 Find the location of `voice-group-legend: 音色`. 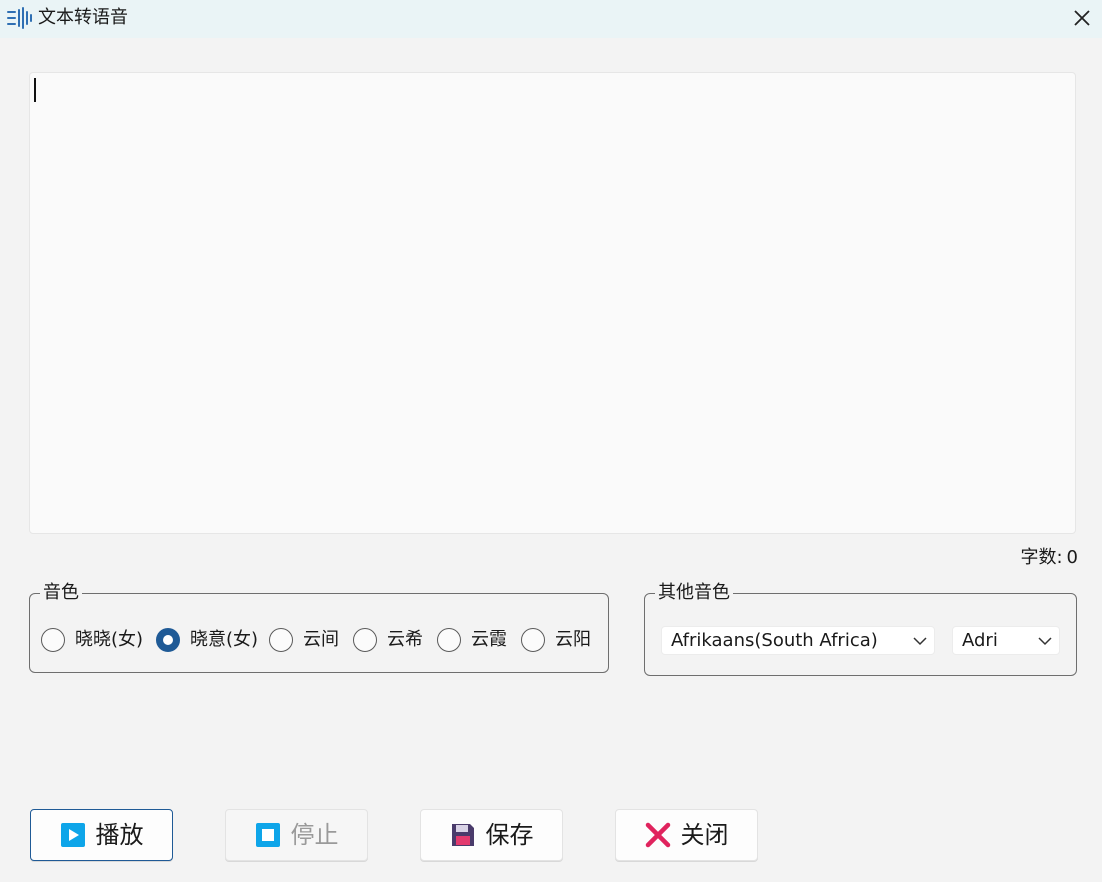

voice-group-legend: 音色 is located at coordinates (61, 593).